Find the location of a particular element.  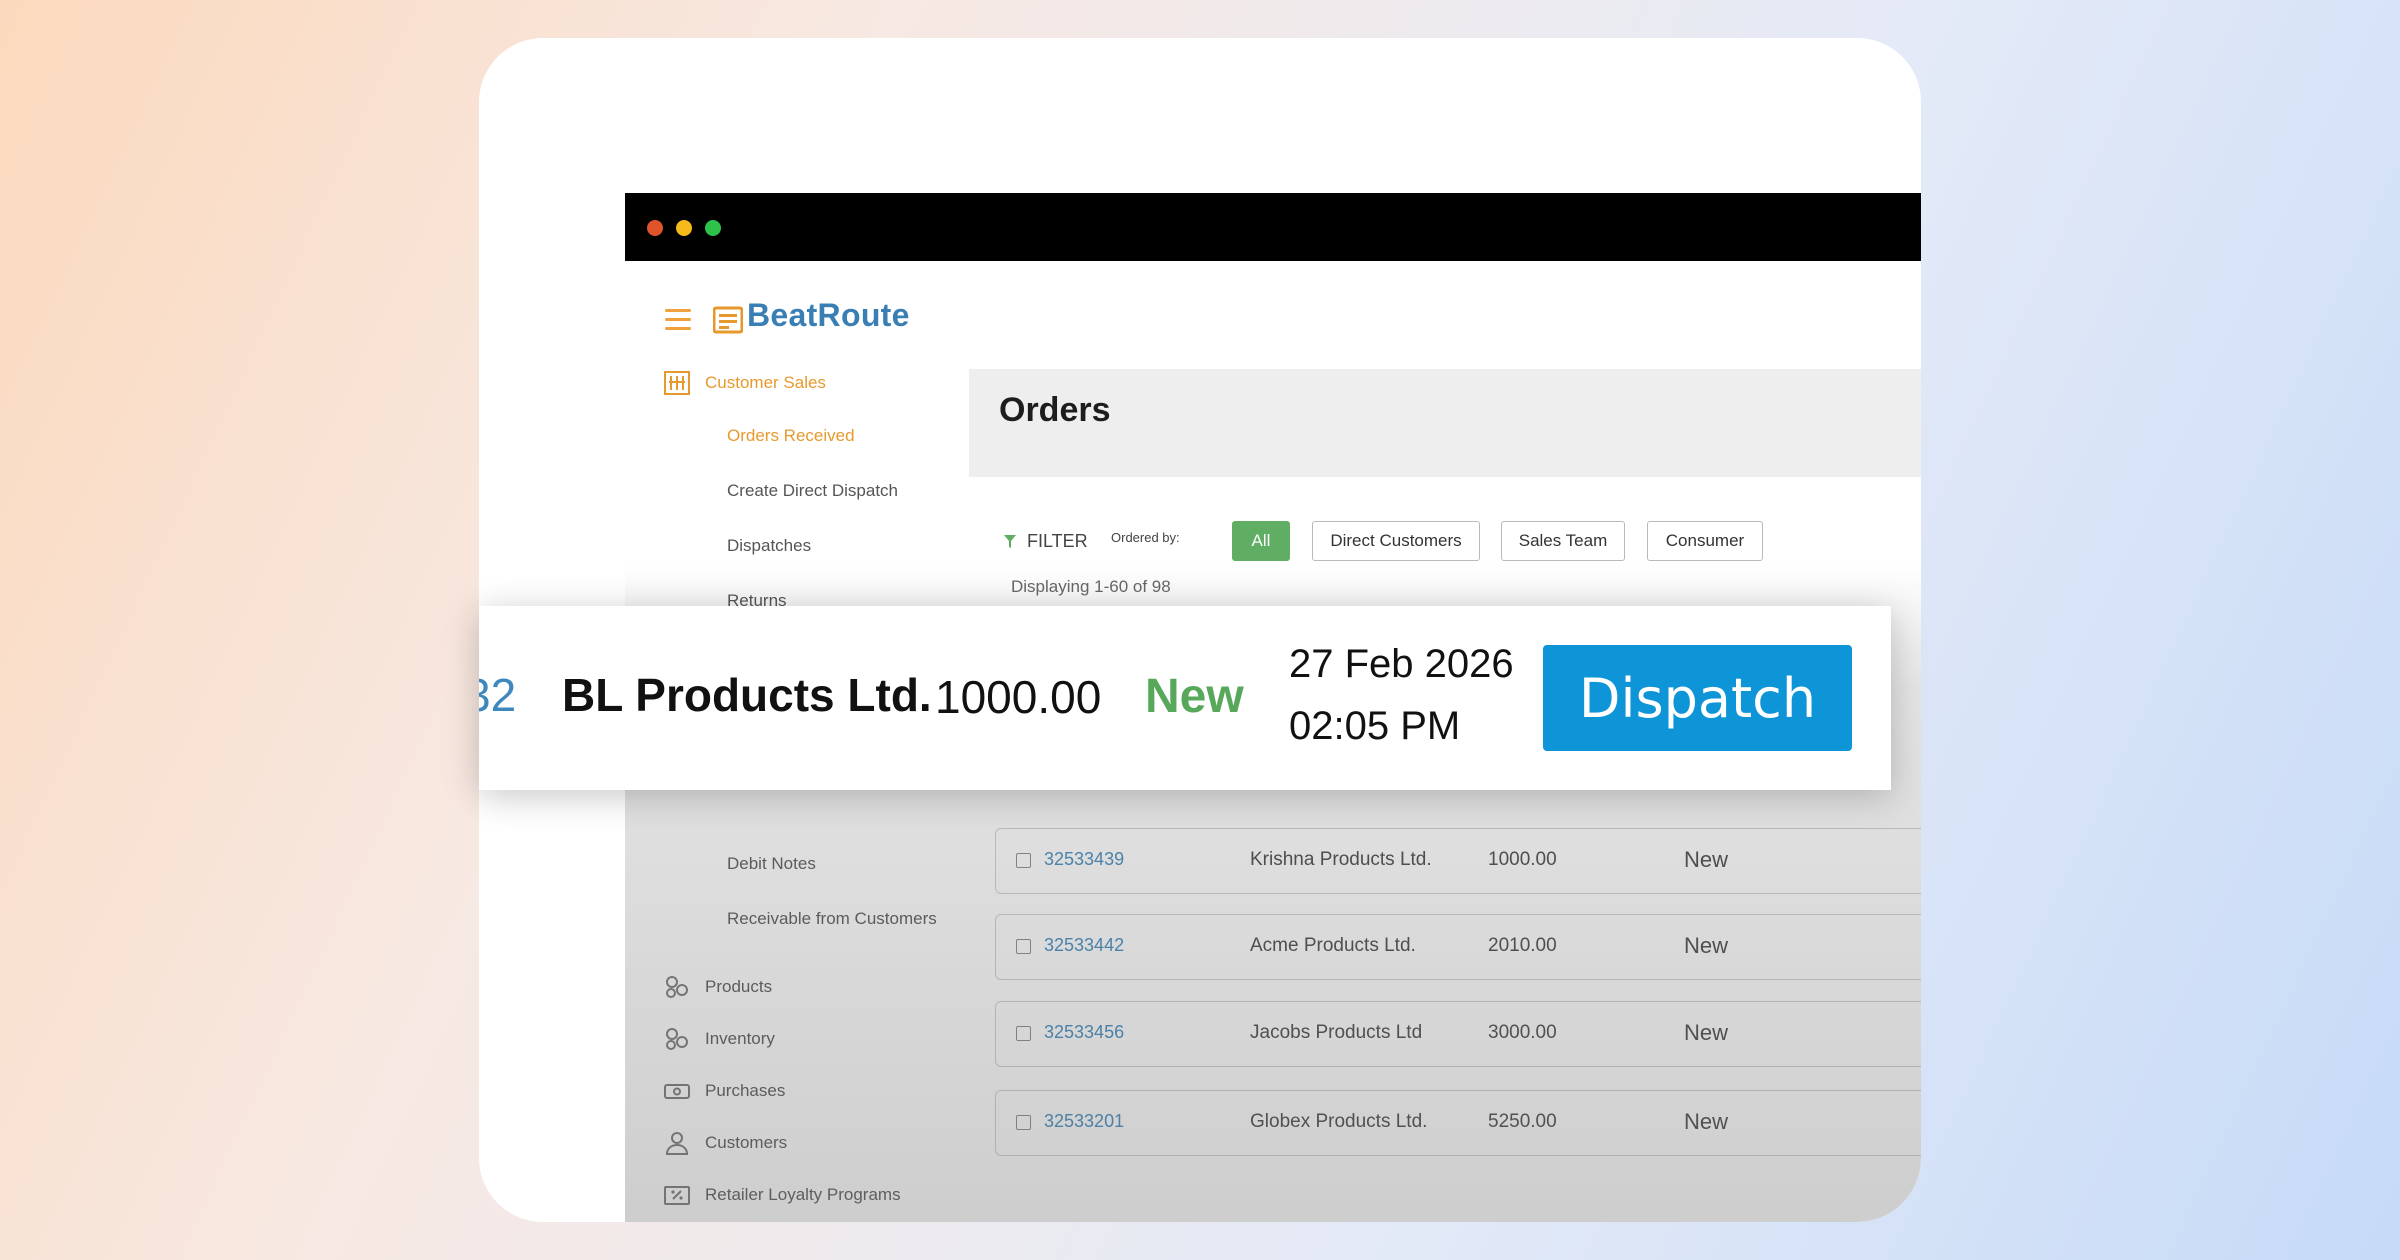

sidebar-section-label: Customers is located at coordinates (746, 1142).